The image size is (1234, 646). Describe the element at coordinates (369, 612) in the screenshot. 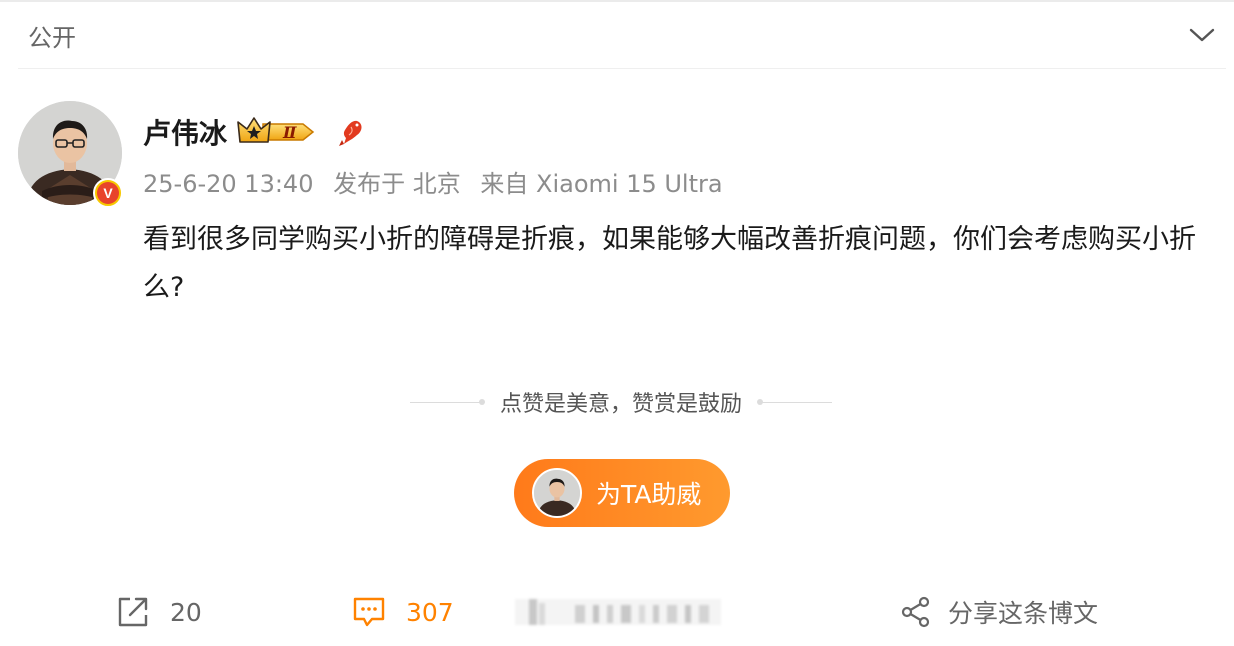

I see `comment-icon` at that location.